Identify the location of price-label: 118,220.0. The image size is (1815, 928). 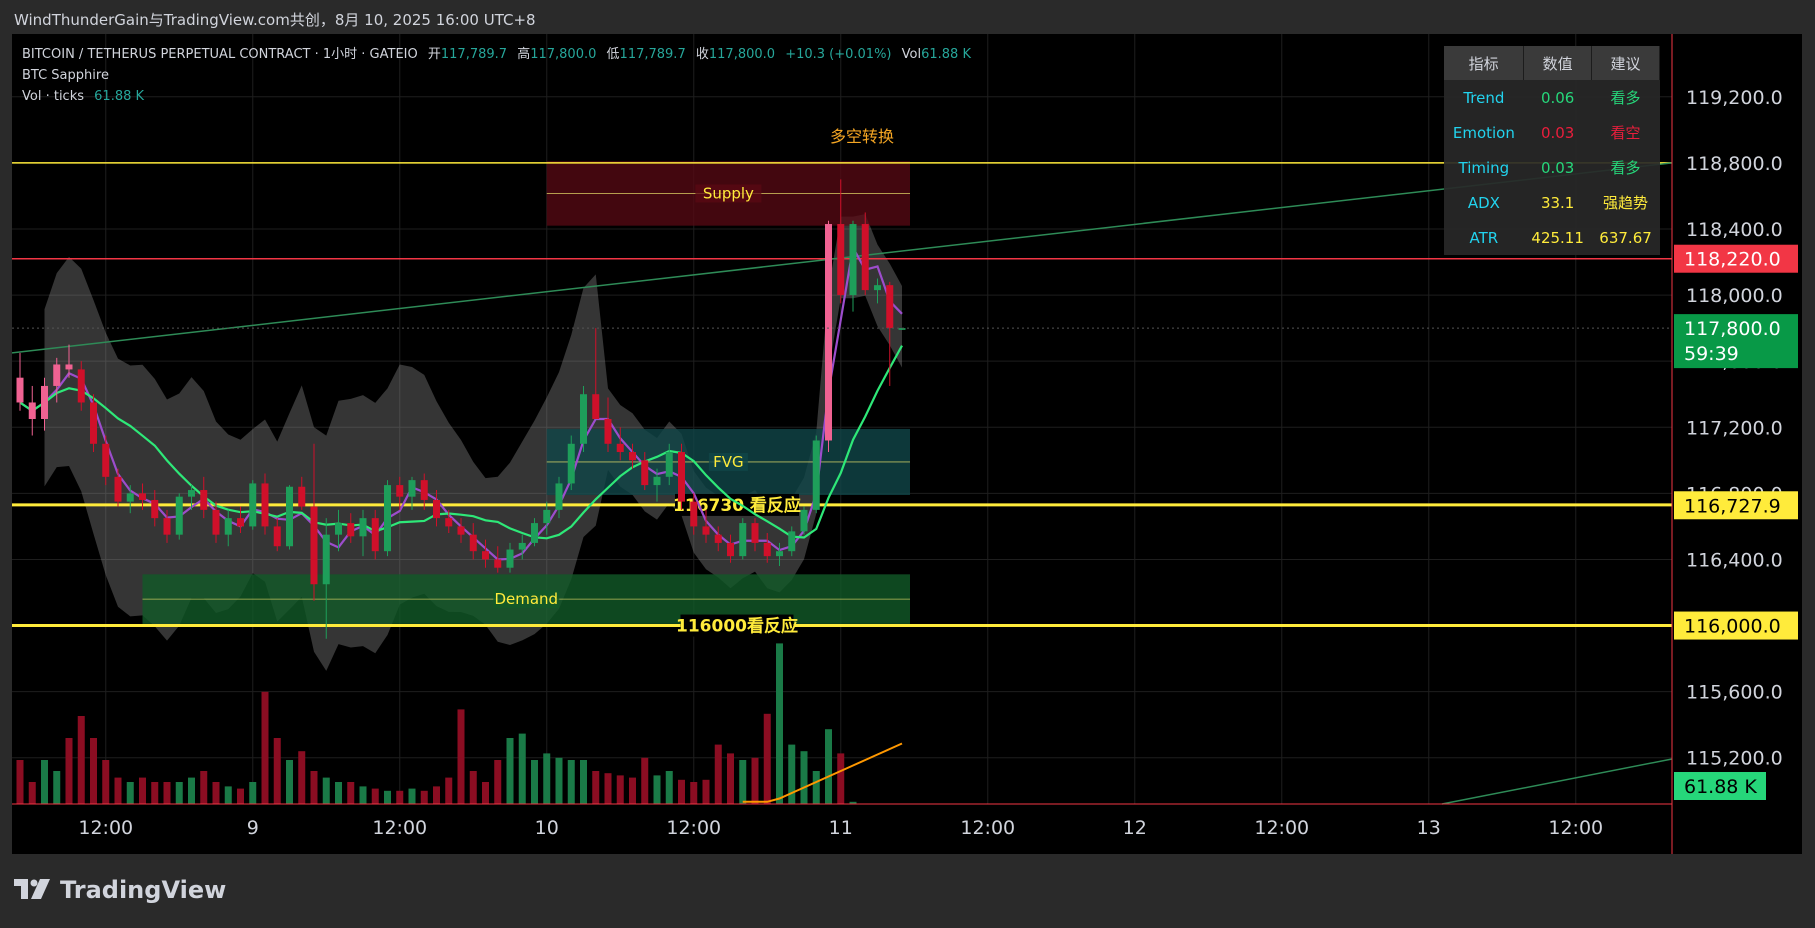
(1732, 260).